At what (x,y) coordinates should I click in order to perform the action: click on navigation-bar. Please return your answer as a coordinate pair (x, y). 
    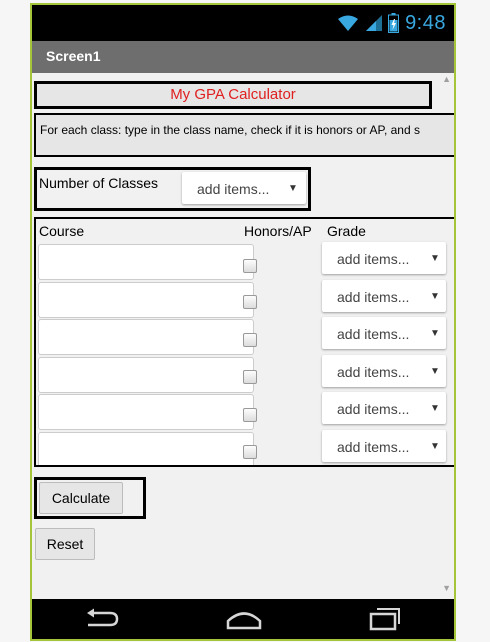
    Looking at the image, I should click on (243, 619).